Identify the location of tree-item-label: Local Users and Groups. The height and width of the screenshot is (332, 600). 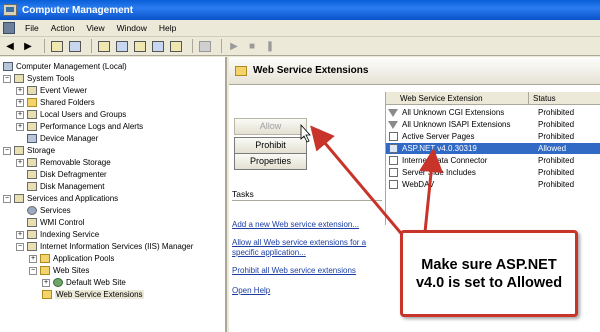
(83, 114).